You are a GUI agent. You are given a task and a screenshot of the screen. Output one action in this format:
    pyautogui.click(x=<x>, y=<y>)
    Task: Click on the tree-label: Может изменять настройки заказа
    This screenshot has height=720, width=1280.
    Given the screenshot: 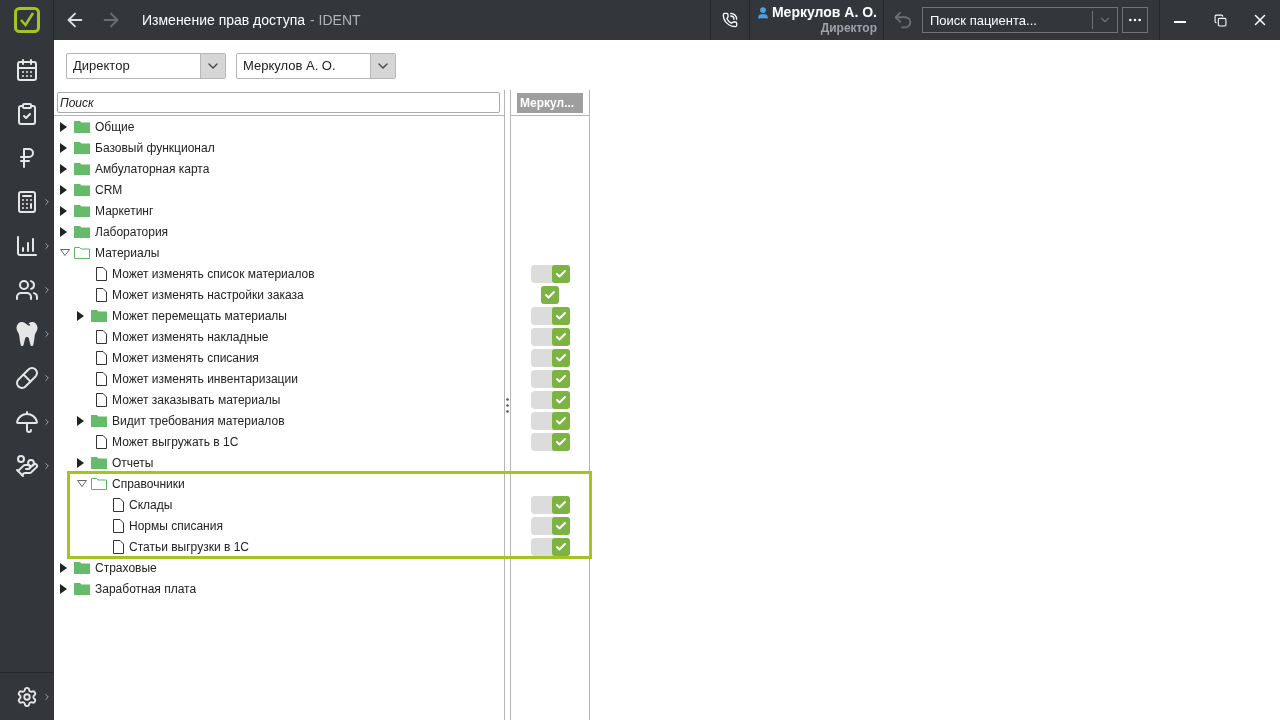 What is the action you would take?
    pyautogui.click(x=207, y=294)
    